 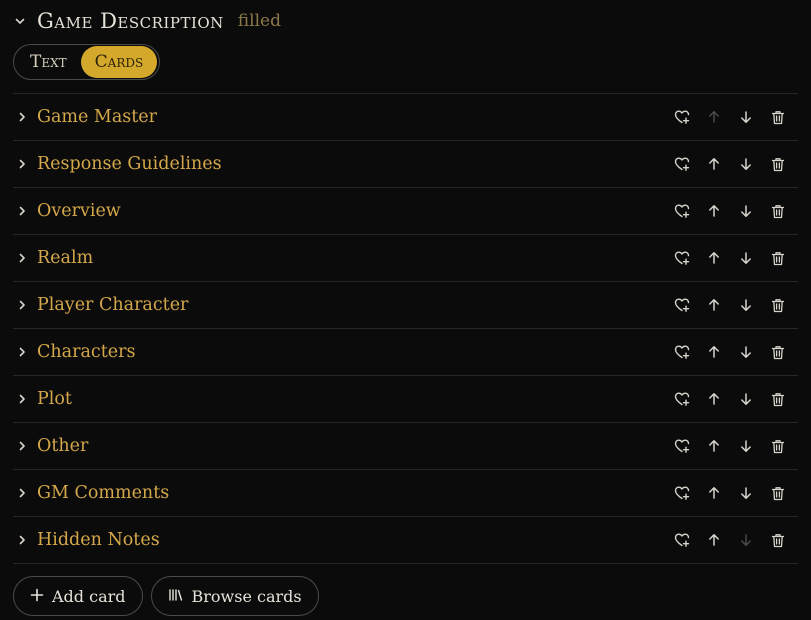 What do you see at coordinates (405, 117) in the screenshot?
I see `card-row: Game Master` at bounding box center [405, 117].